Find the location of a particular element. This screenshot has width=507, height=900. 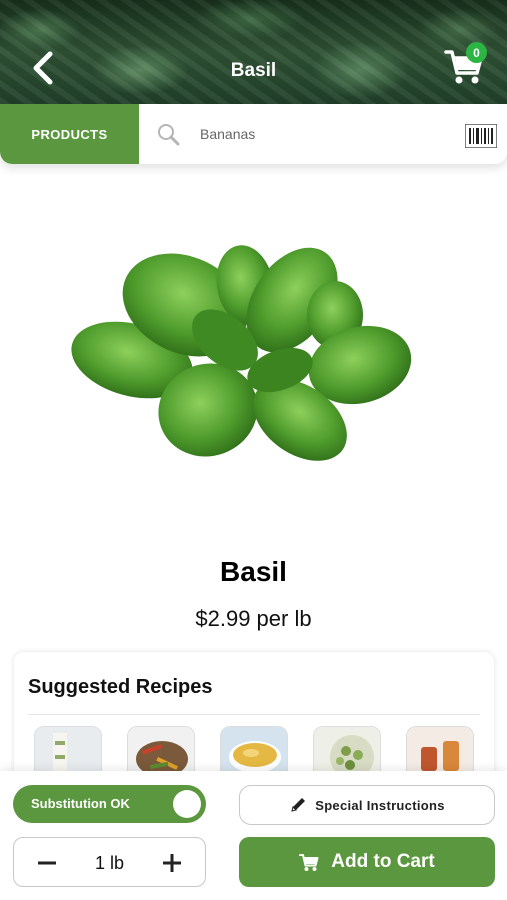

page-title: Basil is located at coordinates (253, 70).